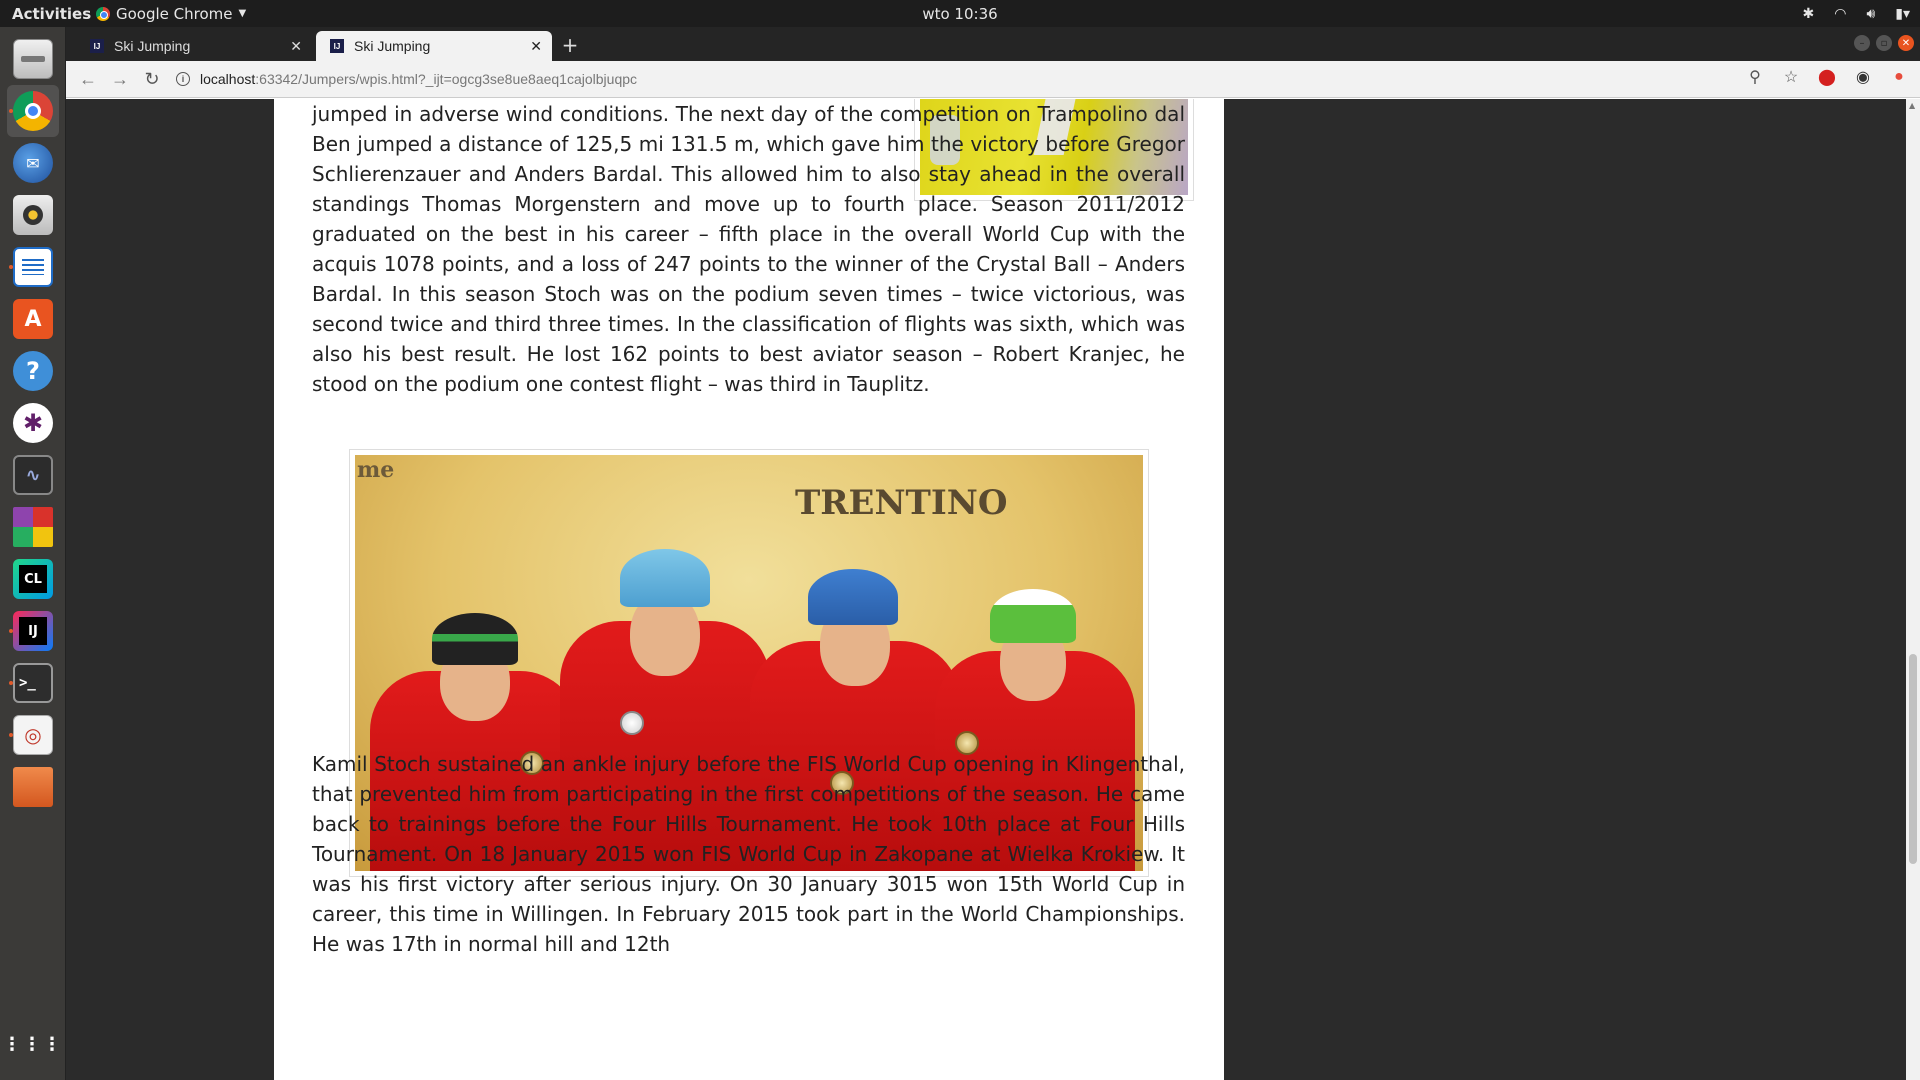 This screenshot has height=1080, width=1920. Describe the element at coordinates (1899, 77) in the screenshot. I see `update-icon: ●` at that location.